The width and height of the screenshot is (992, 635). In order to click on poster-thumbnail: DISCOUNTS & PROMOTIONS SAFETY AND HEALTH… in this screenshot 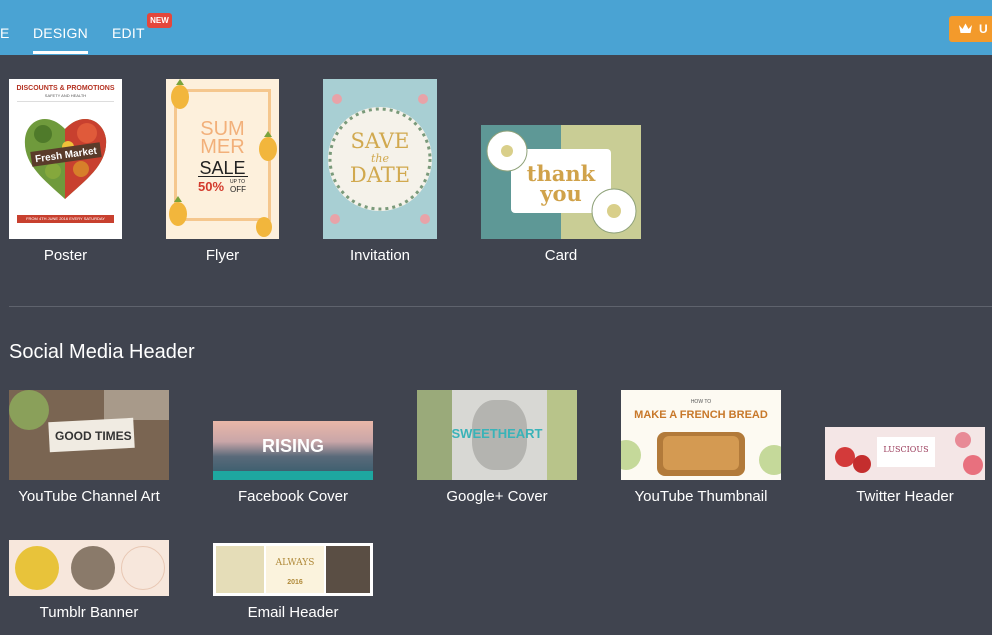, I will do `click(65, 159)`.